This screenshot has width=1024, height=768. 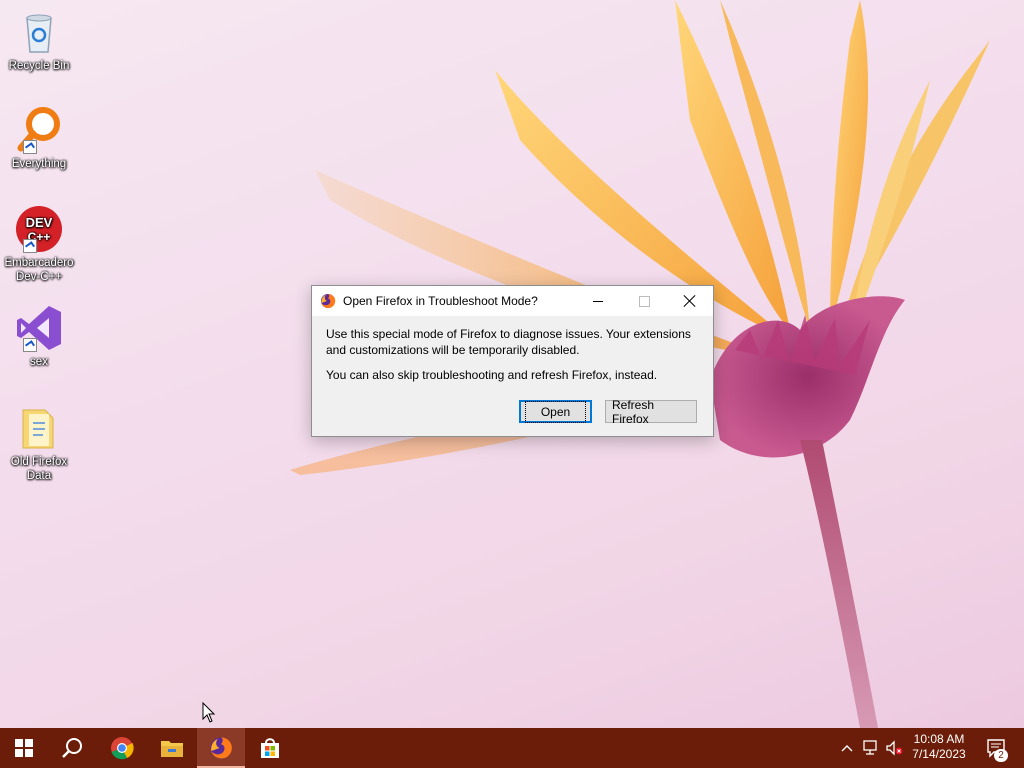 I want to click on search-icon, so click(x=72, y=748).